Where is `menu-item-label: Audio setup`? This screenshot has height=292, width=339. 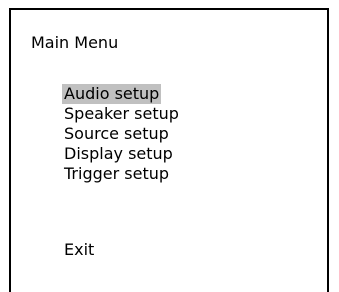 menu-item-label: Audio setup is located at coordinates (112, 94).